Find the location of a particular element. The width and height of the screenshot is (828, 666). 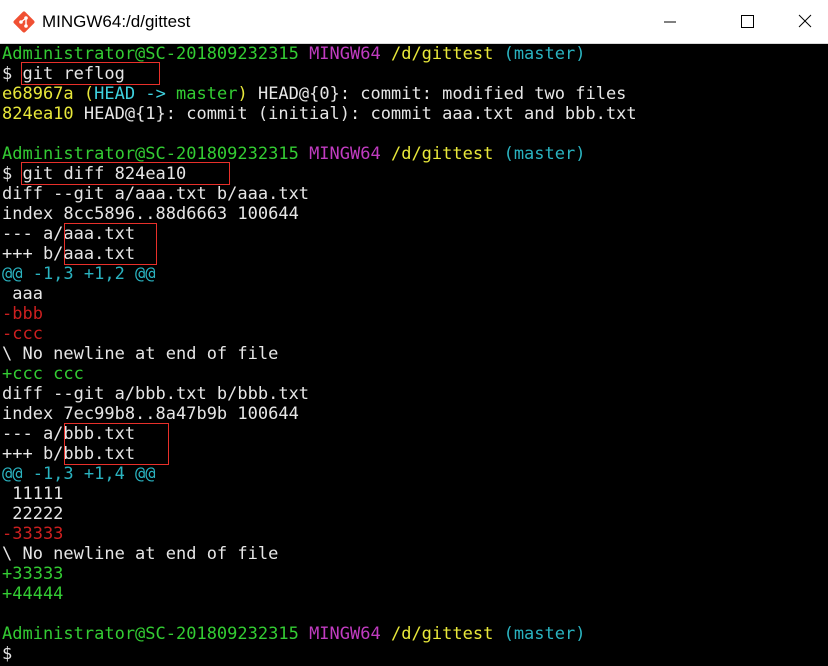

maximize-icon is located at coordinates (747, 21).